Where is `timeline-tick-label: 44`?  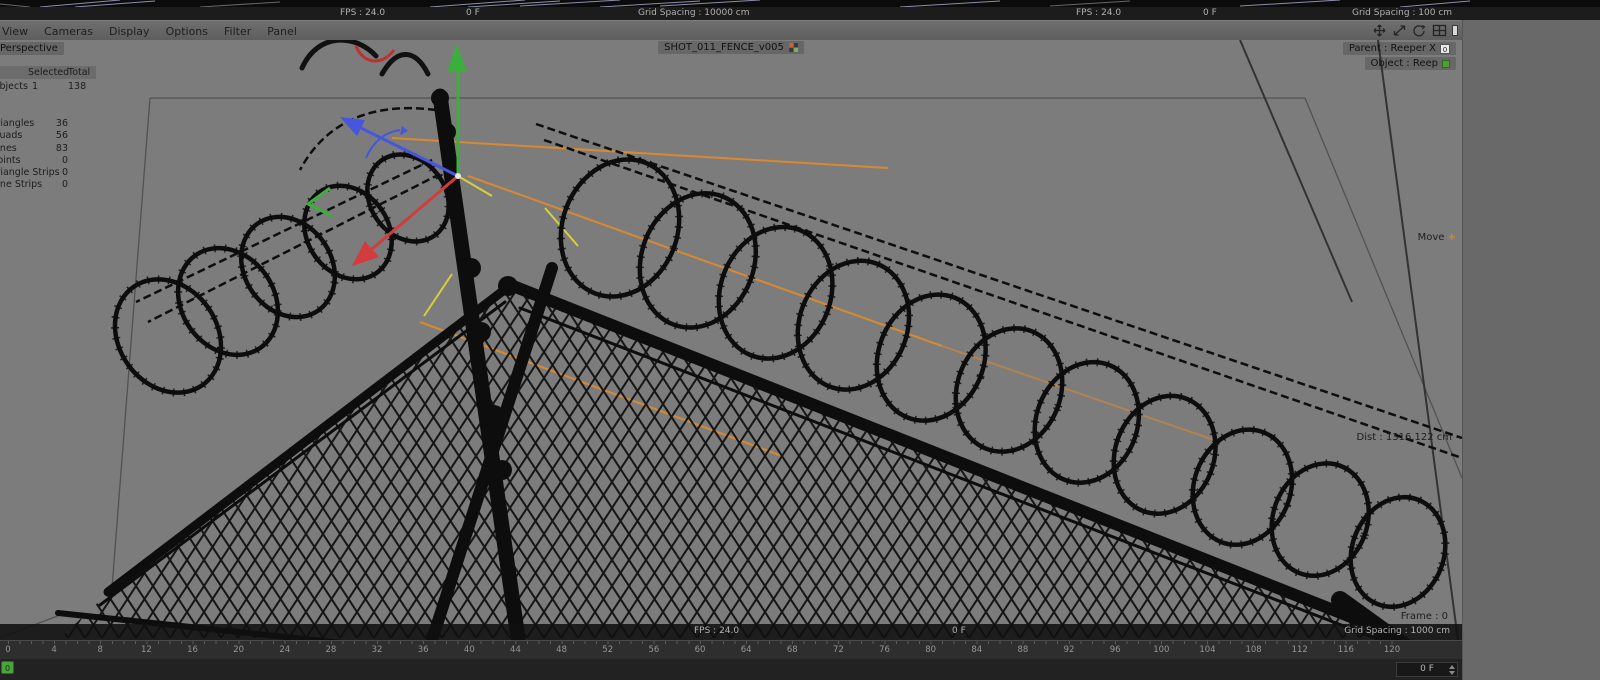 timeline-tick-label: 44 is located at coordinates (515, 650).